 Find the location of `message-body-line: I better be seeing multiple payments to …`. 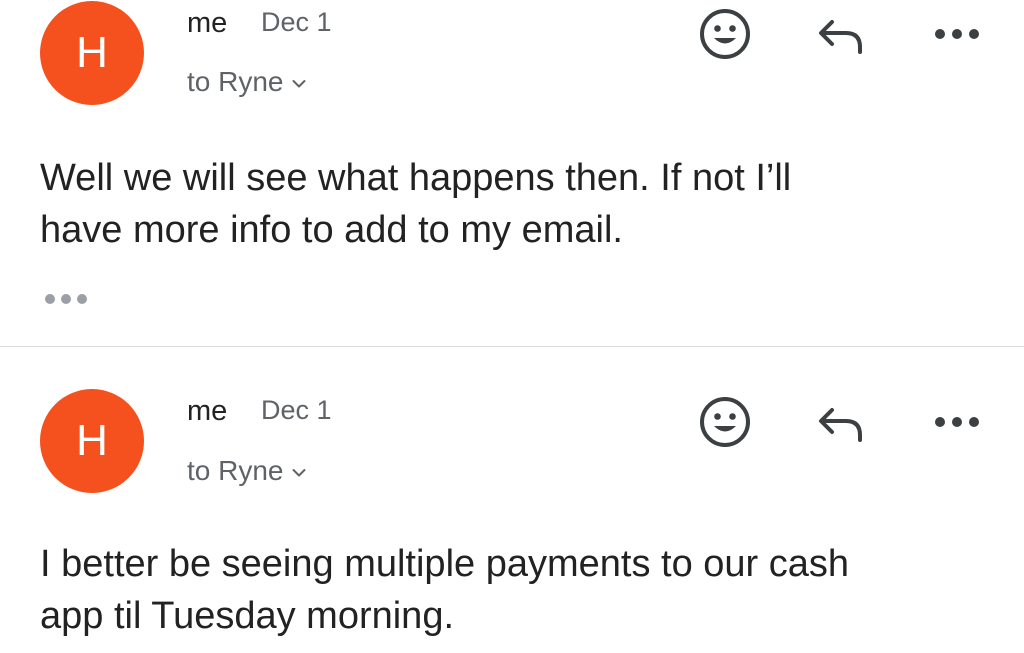

message-body-line: I better be seeing multiple payments to … is located at coordinates (445, 564).